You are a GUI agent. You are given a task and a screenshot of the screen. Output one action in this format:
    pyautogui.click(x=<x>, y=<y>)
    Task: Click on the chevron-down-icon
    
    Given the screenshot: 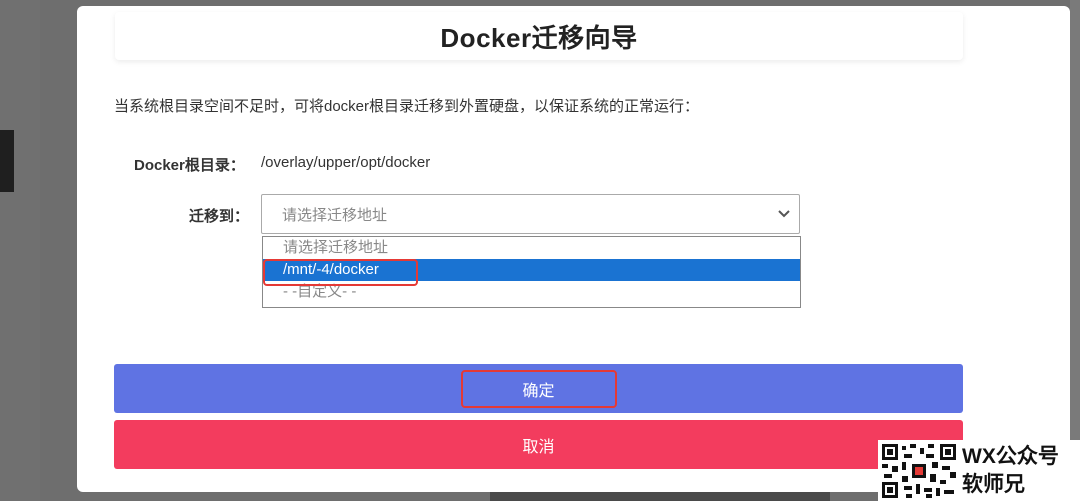 What is the action you would take?
    pyautogui.click(x=784, y=214)
    